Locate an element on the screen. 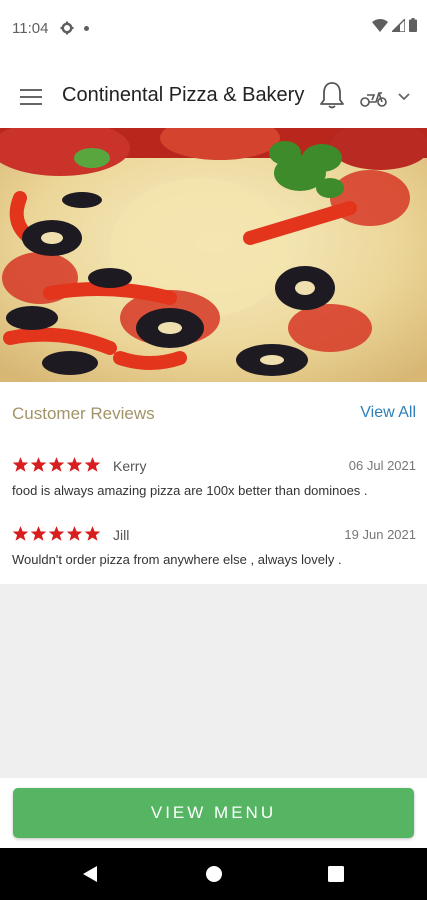 The width and height of the screenshot is (427, 900). reviews-heading: Customer Reviews is located at coordinates (83, 413).